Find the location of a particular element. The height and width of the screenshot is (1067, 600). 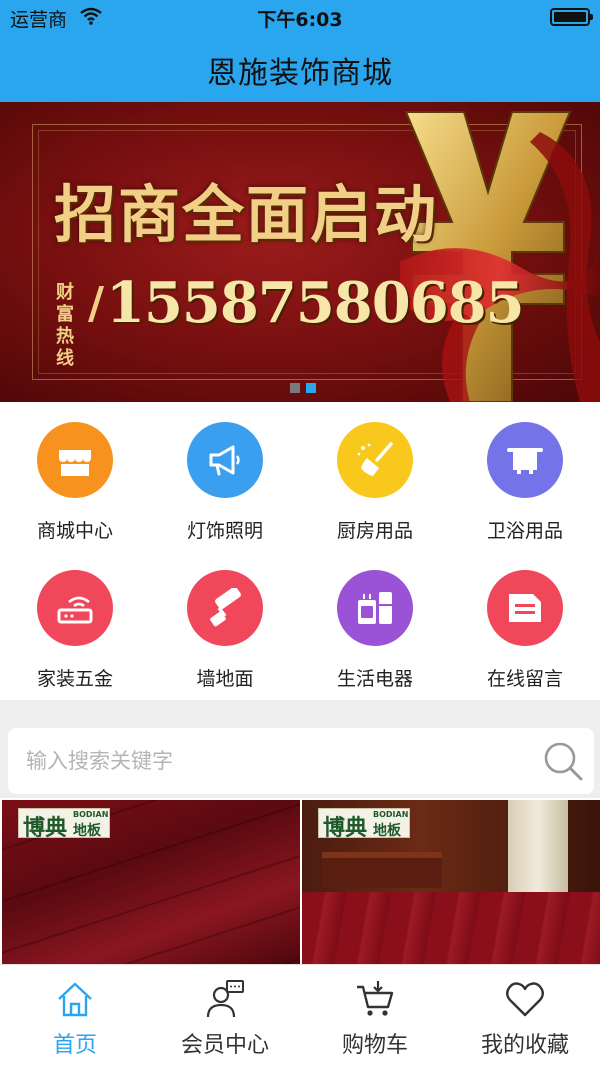

category-message: 在线留言 is located at coordinates (525, 624).